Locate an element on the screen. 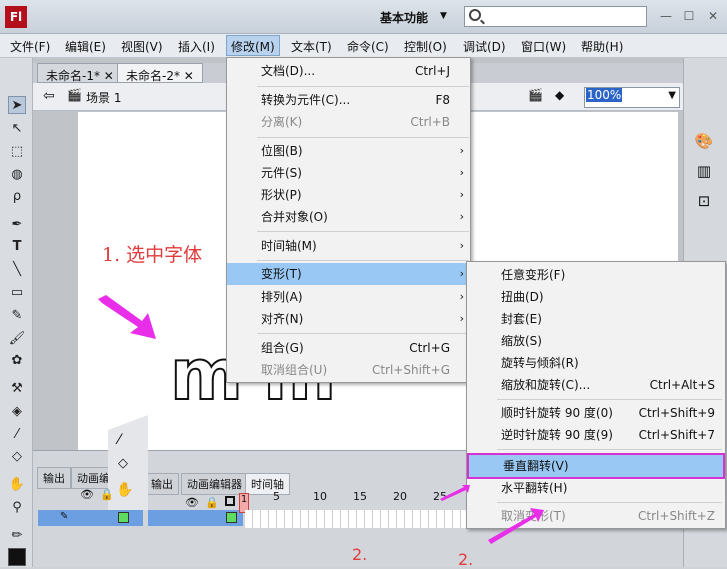  menu-item-rotate-skew: 旋转与倾斜(R) is located at coordinates (596, 363).